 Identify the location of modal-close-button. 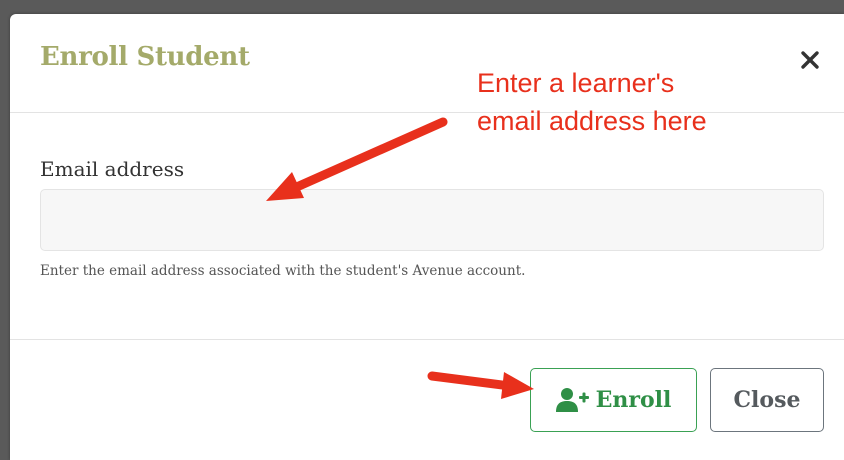
(810, 60).